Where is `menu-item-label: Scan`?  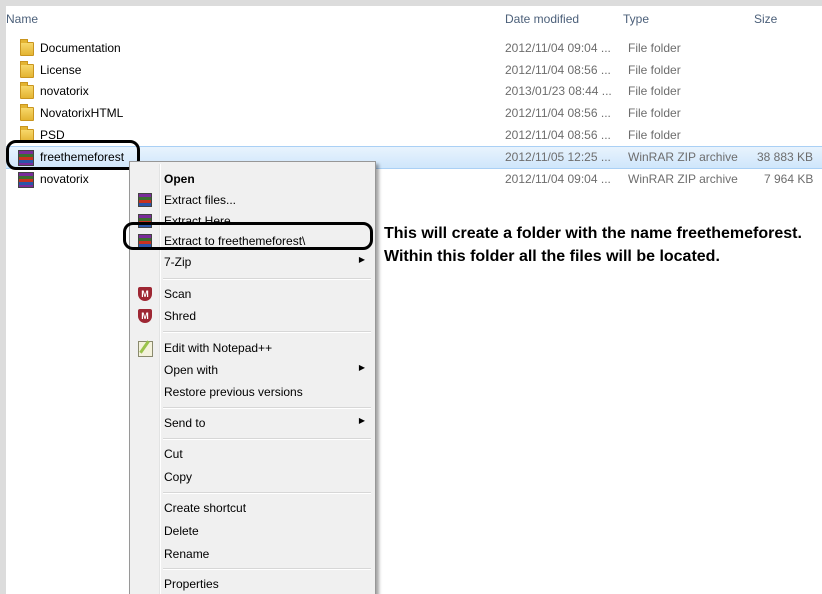
menu-item-label: Scan is located at coordinates (178, 294).